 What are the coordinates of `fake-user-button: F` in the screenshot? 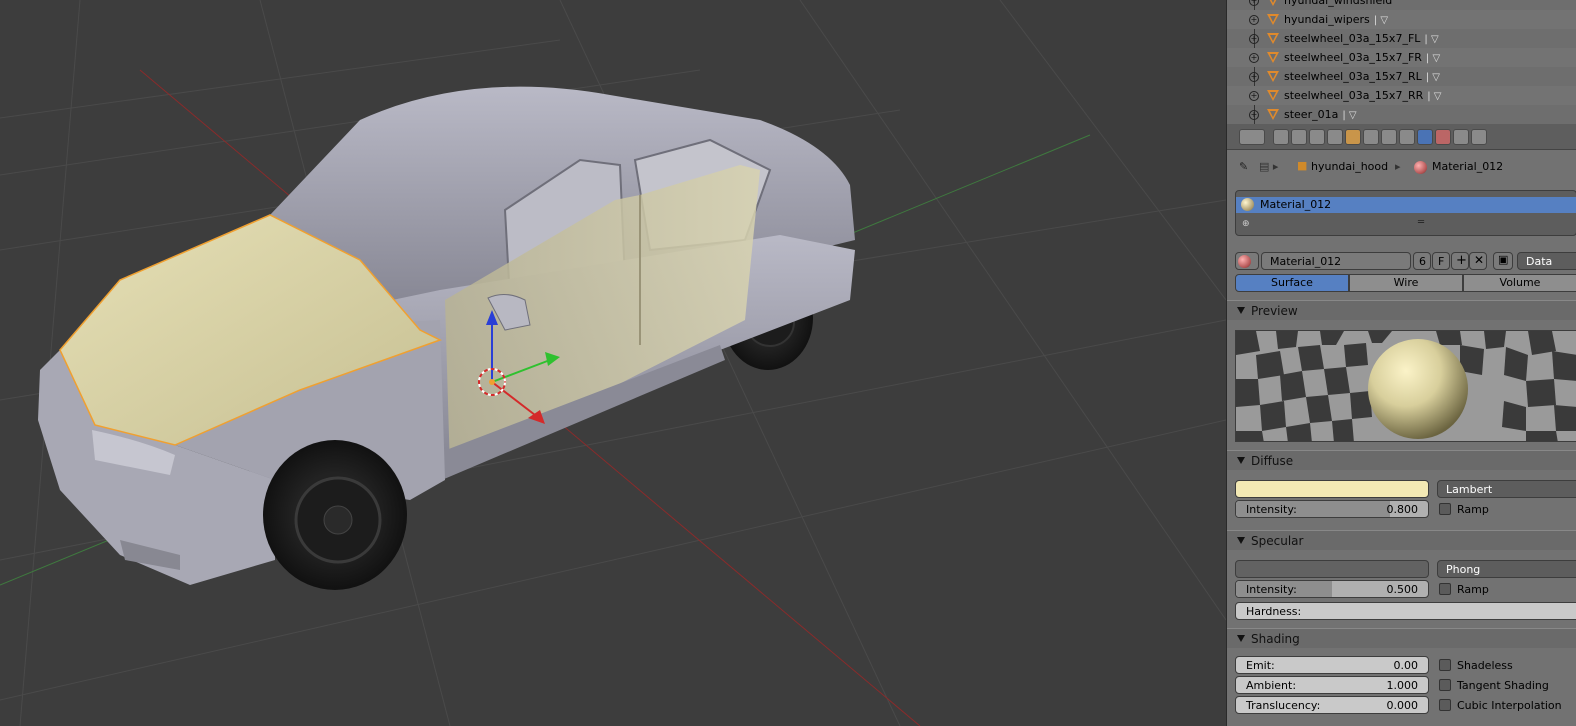 It's located at (1441, 261).